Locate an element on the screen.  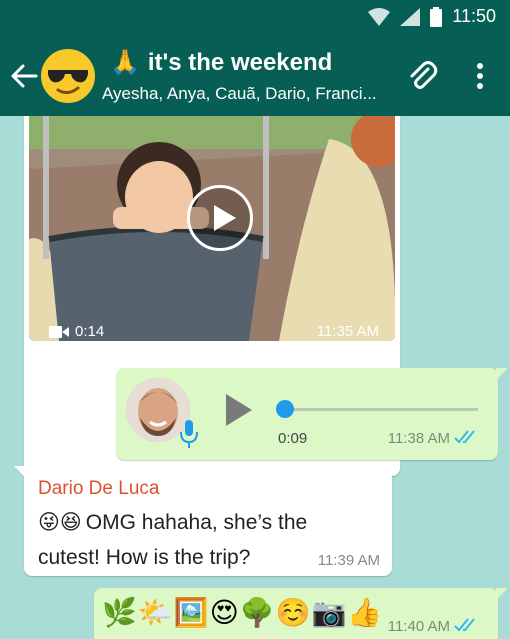
emoji-content: 🌿🌤️🖼️😍🌳☺️📷👍 is located at coordinates (243, 612).